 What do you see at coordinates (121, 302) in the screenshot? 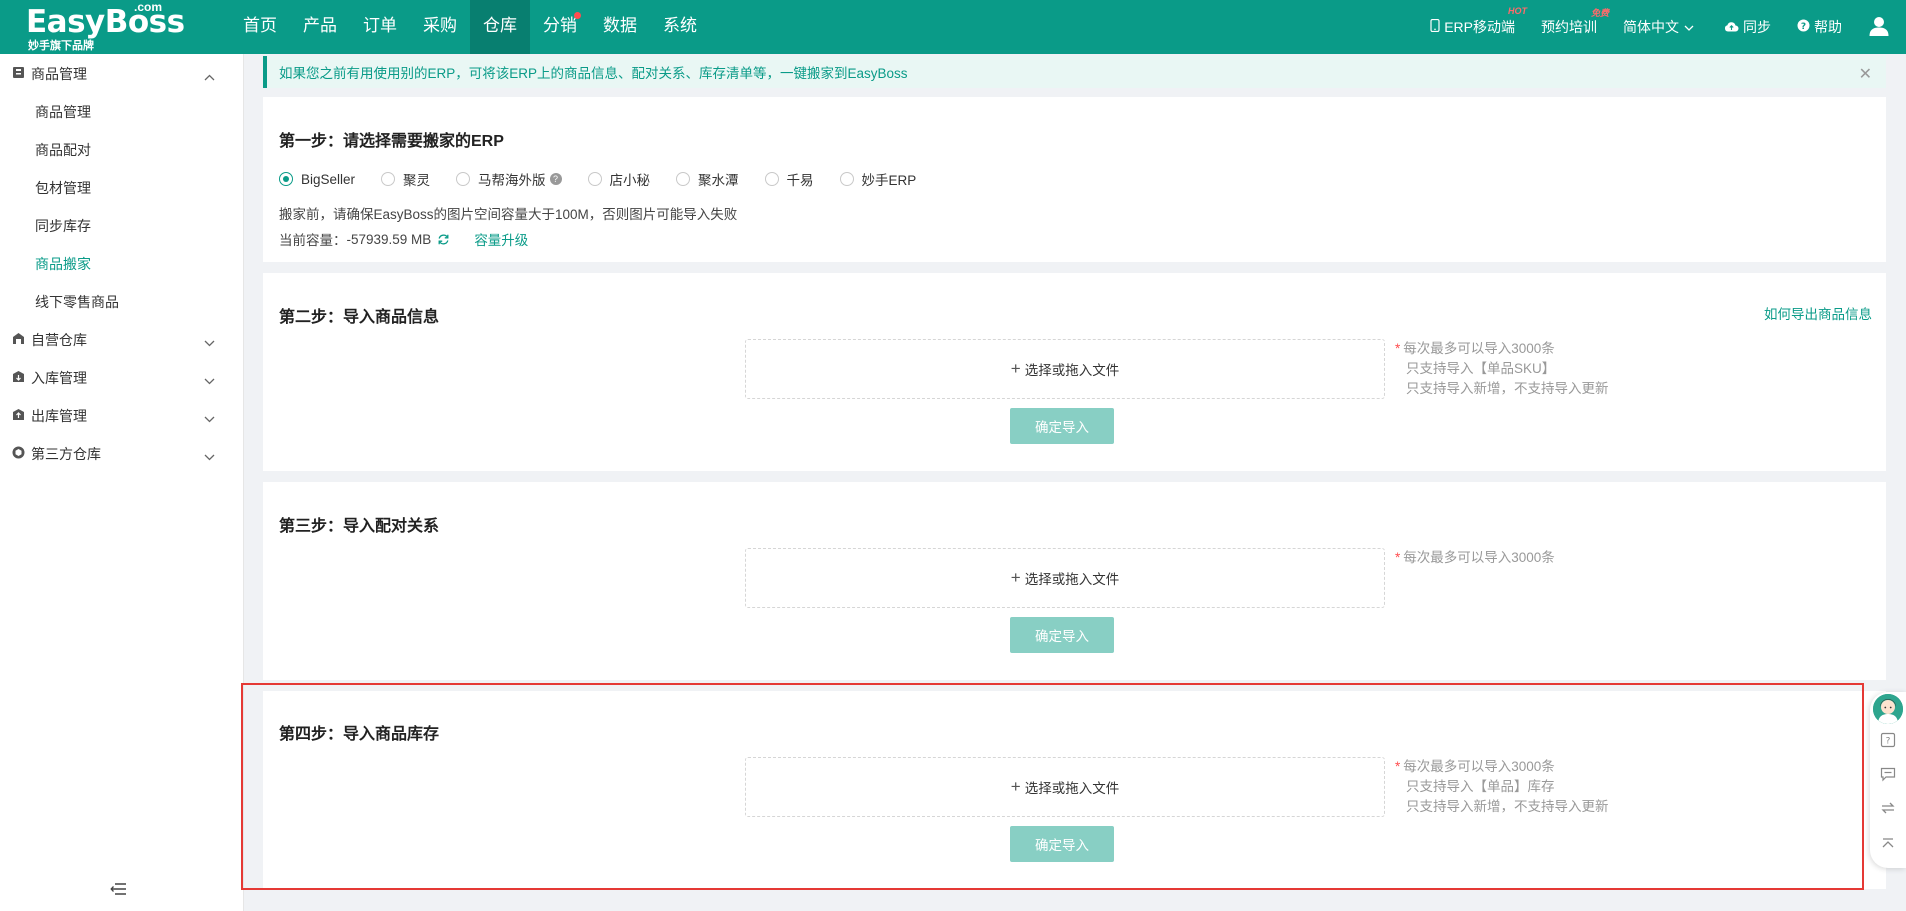
I see `sidebar-item-offline-retail: 线下零售商品` at bounding box center [121, 302].